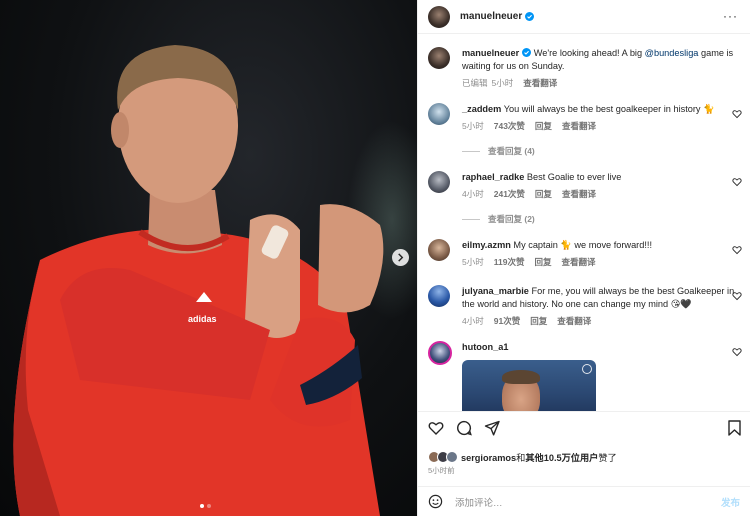  I want to click on comment-likes: 91次赞, so click(507, 321).